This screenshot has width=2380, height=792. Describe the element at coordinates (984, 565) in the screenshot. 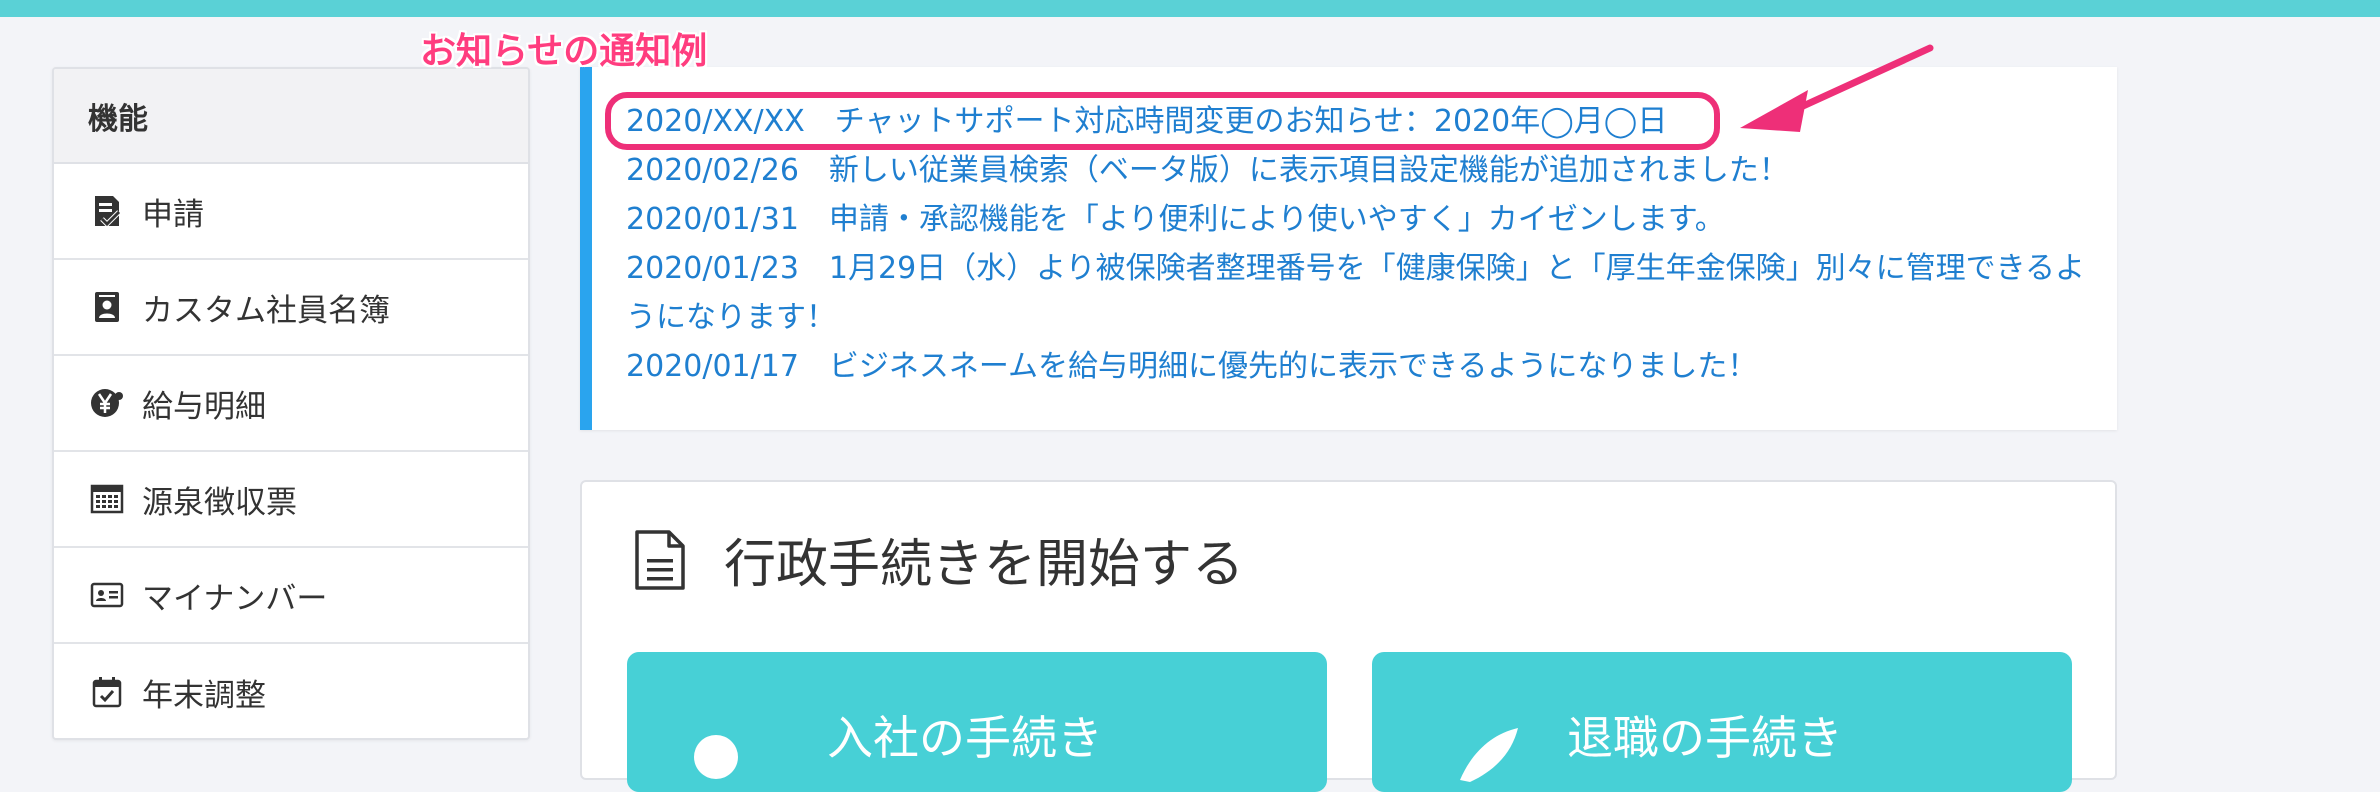

I see `procedures-title-text: 行政手続きを開始する` at that location.